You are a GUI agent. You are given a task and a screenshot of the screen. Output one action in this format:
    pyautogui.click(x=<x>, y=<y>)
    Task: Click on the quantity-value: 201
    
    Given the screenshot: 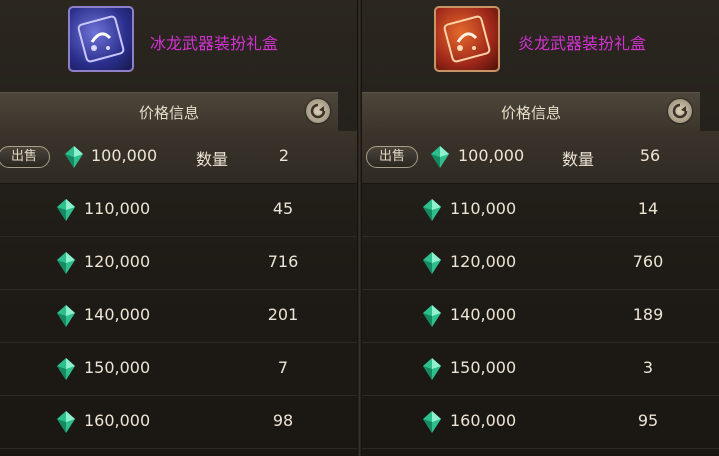 What is the action you would take?
    pyautogui.click(x=283, y=314)
    